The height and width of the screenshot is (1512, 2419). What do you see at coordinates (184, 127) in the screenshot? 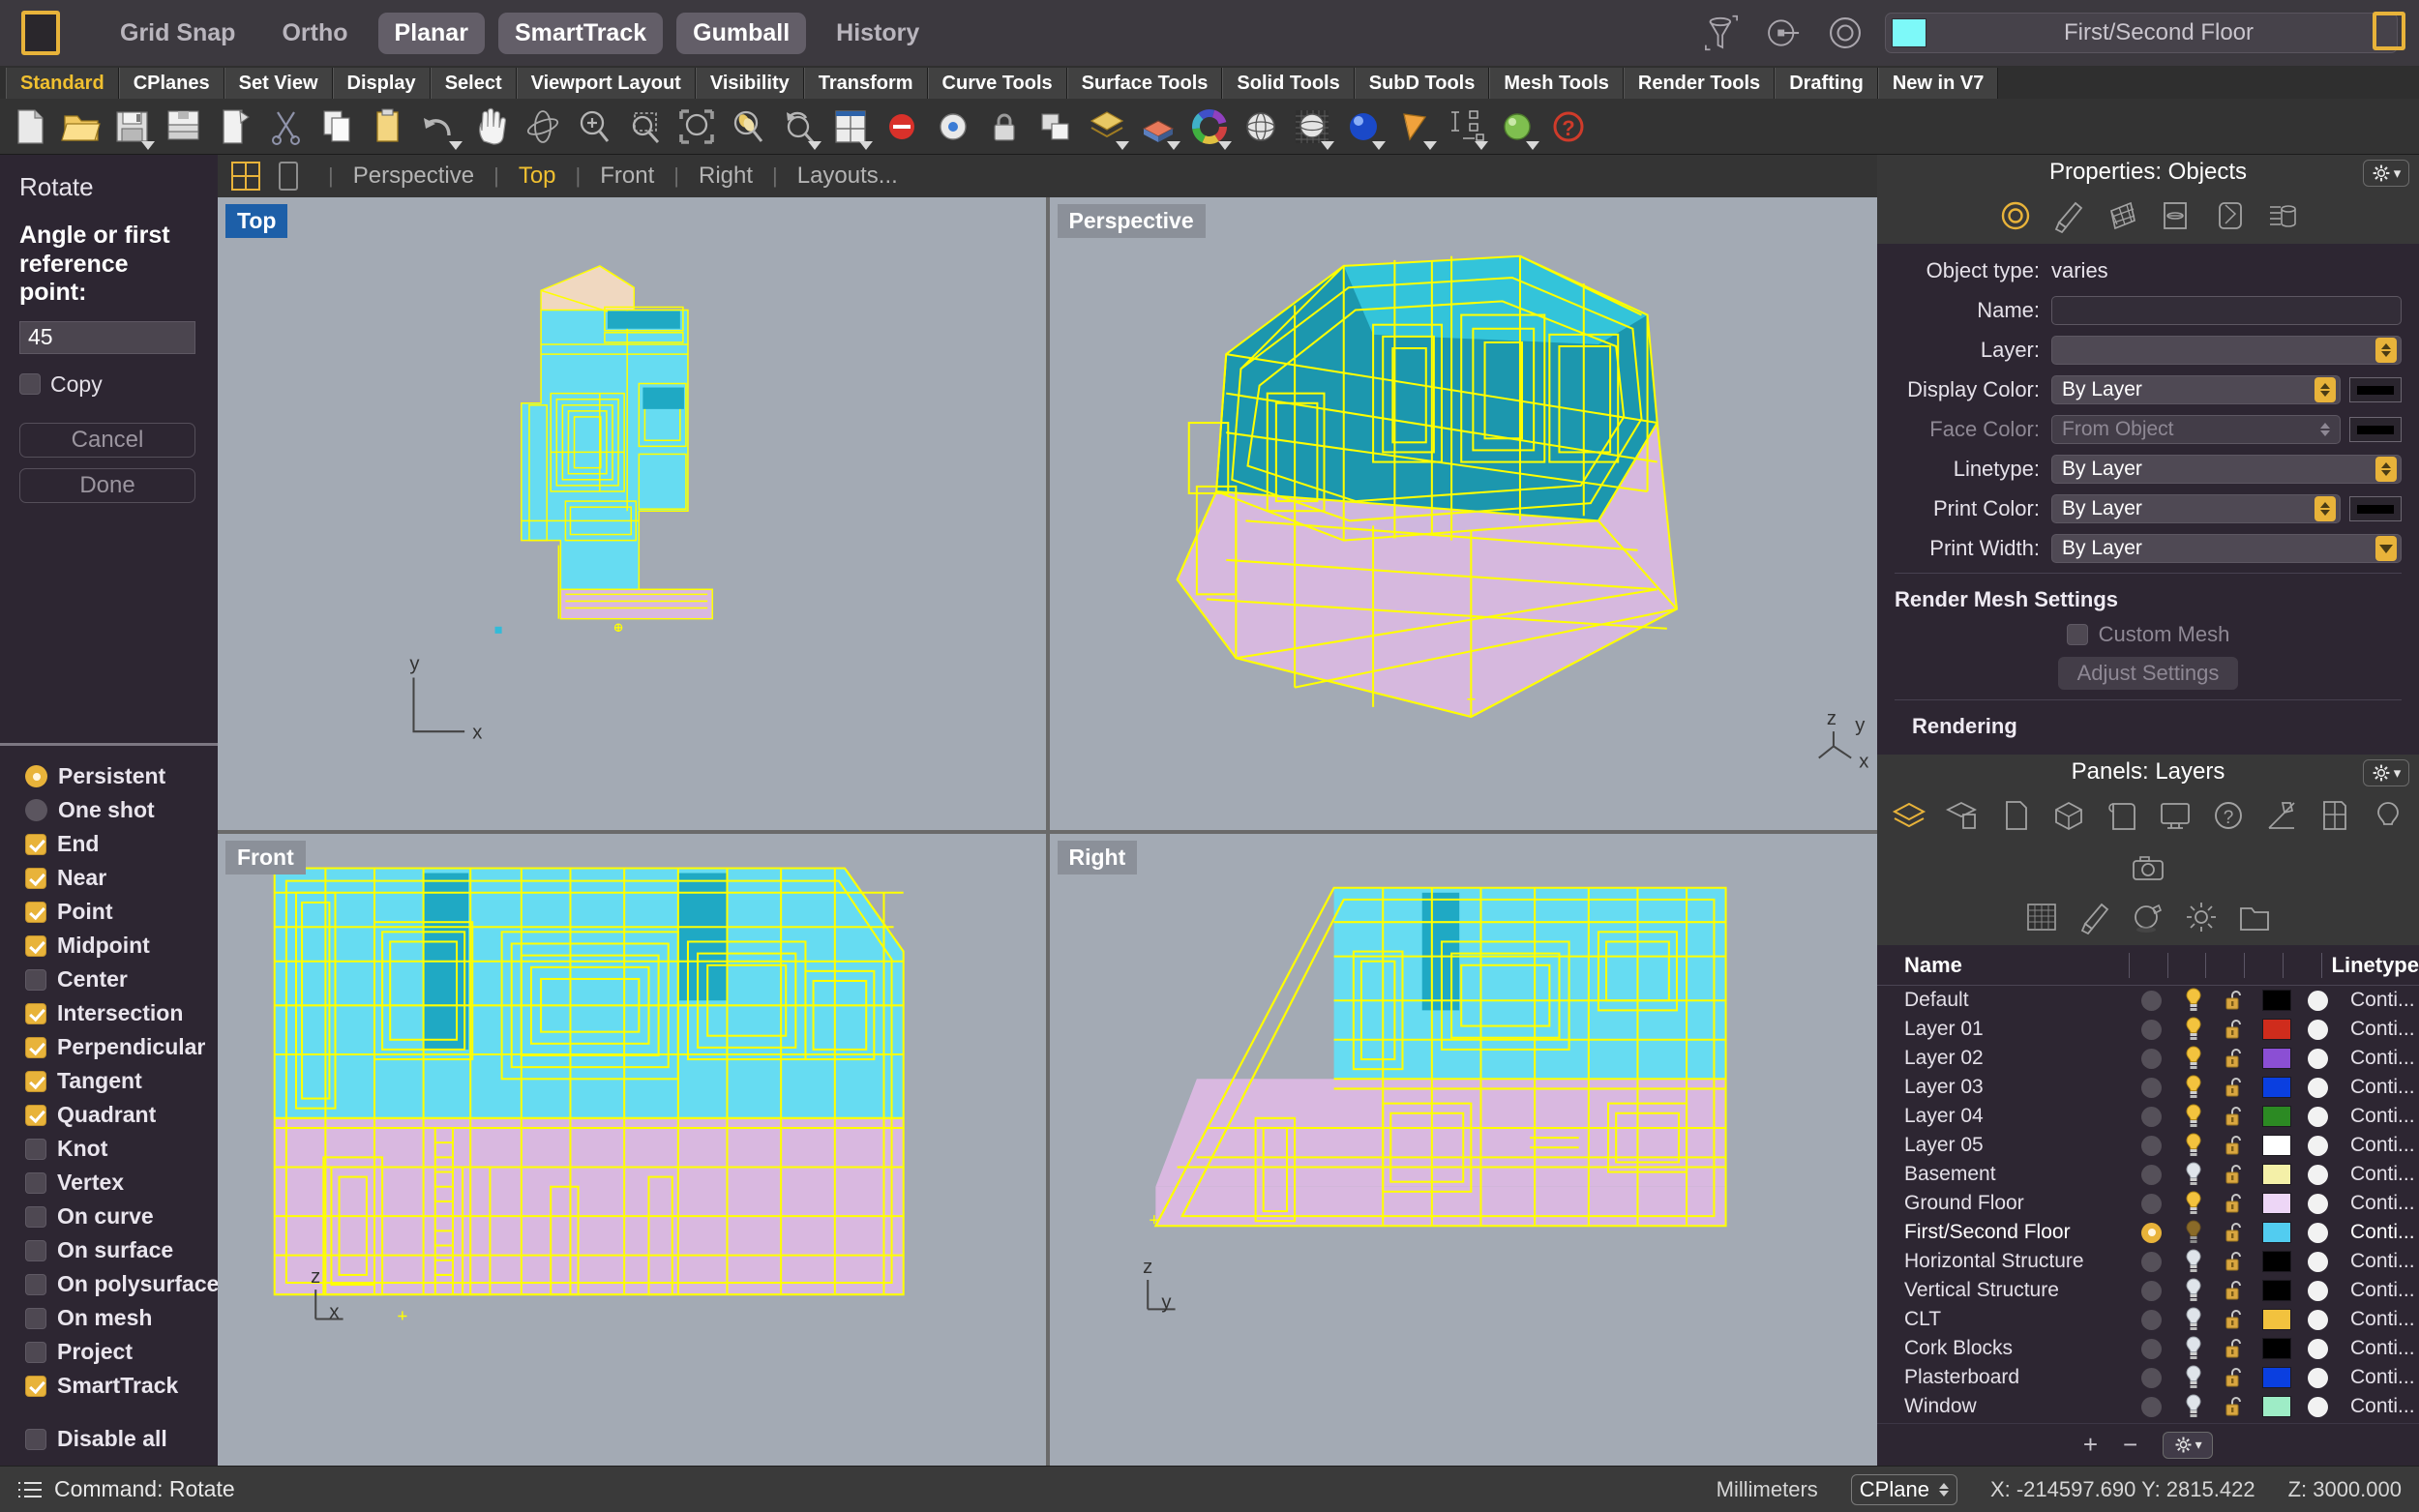
I see `save-all-icon` at bounding box center [184, 127].